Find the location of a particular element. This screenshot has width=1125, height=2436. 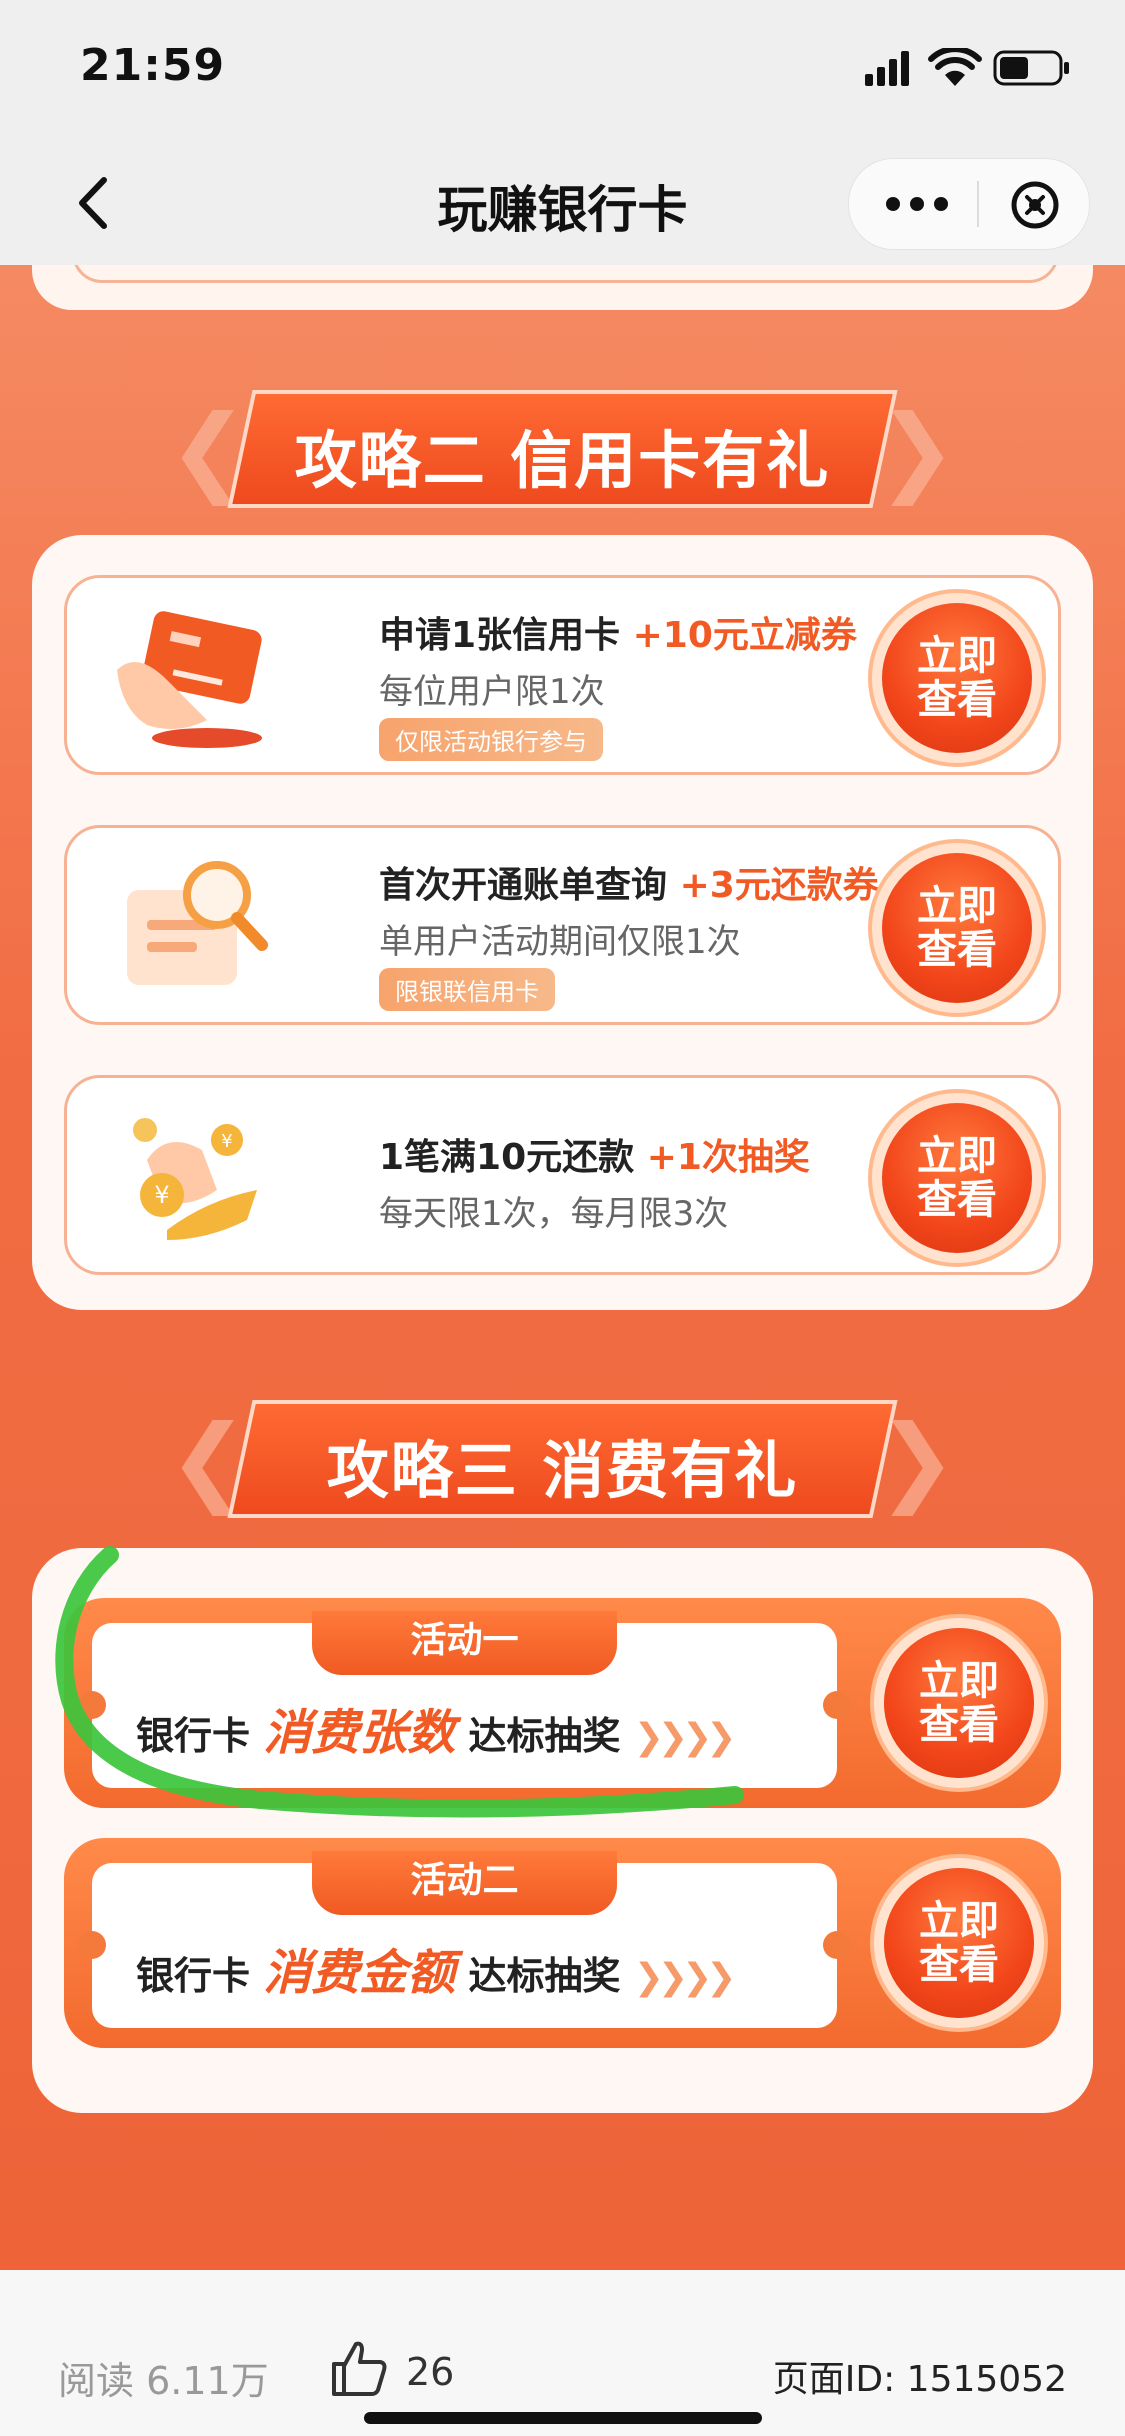

card-title: 1笔满10元还款 +1次抽奖 is located at coordinates (594, 1157).